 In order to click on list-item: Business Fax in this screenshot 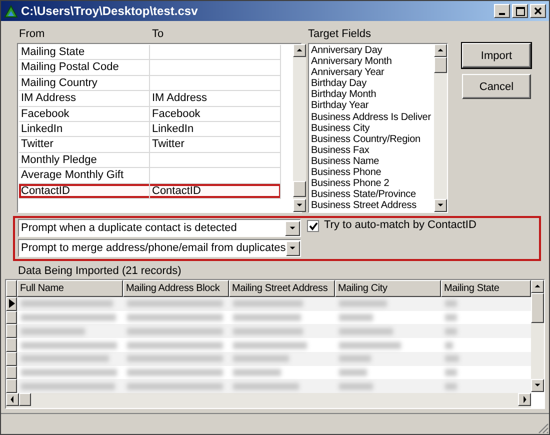, I will do `click(372, 150)`.